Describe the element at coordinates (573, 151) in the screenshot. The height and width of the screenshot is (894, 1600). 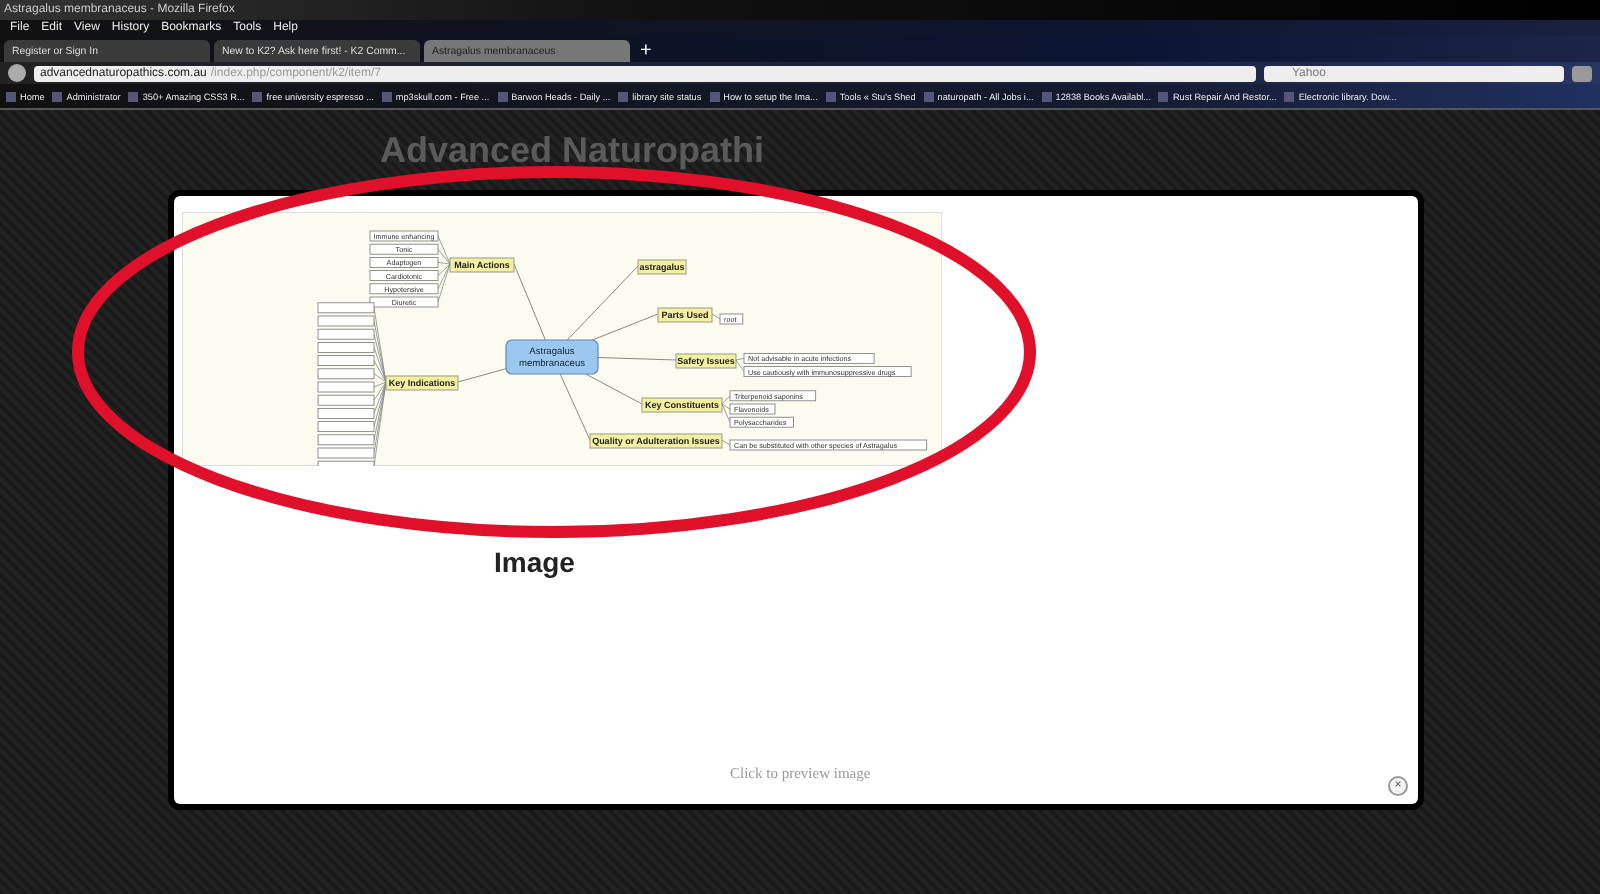
I see `site-heading: Advanced Naturopathi` at that location.